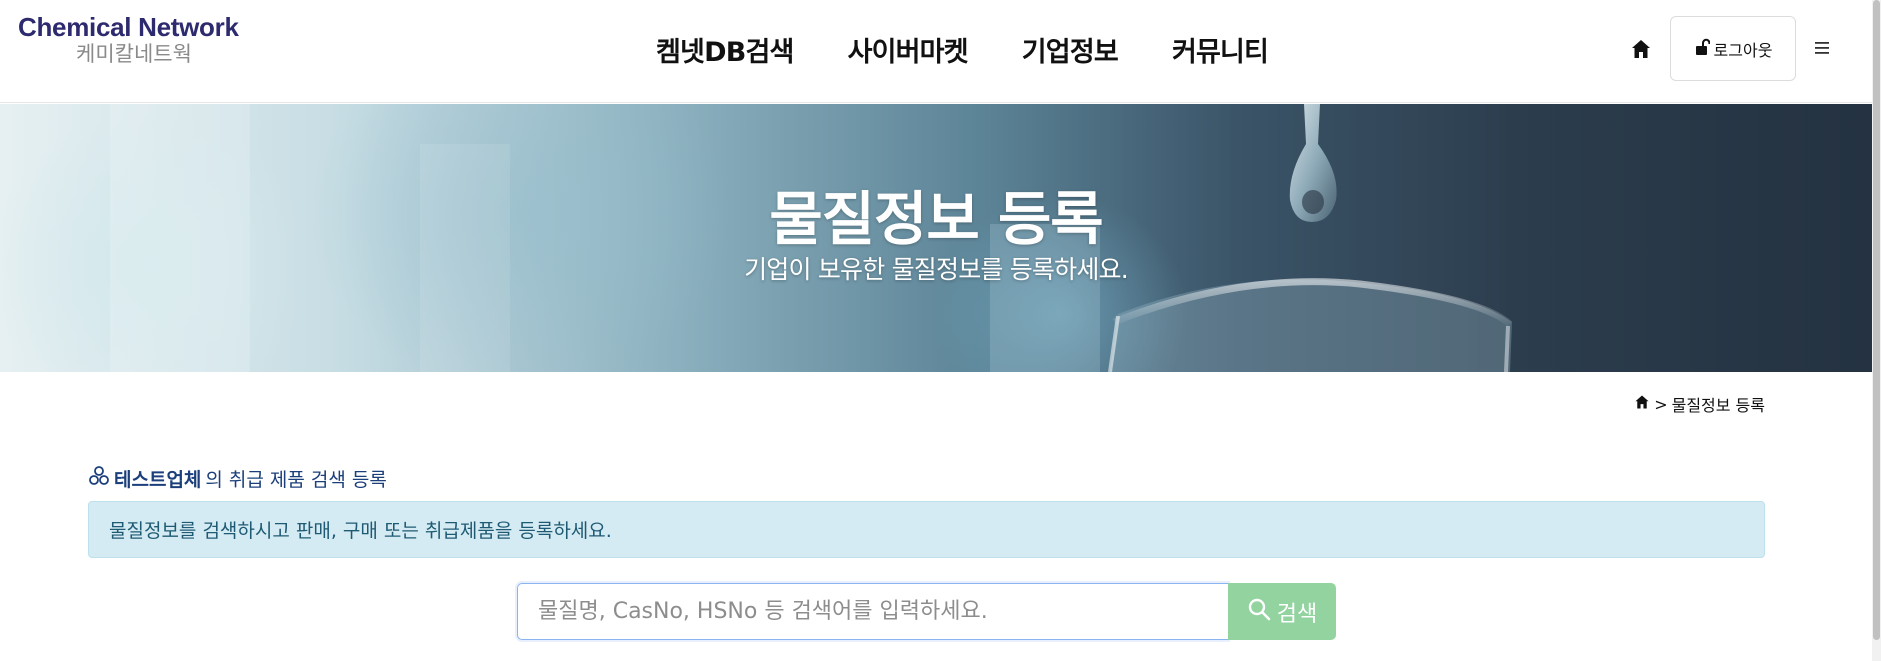 The image size is (1881, 661). What do you see at coordinates (872, 611) in the screenshot?
I see `search-input` at bounding box center [872, 611].